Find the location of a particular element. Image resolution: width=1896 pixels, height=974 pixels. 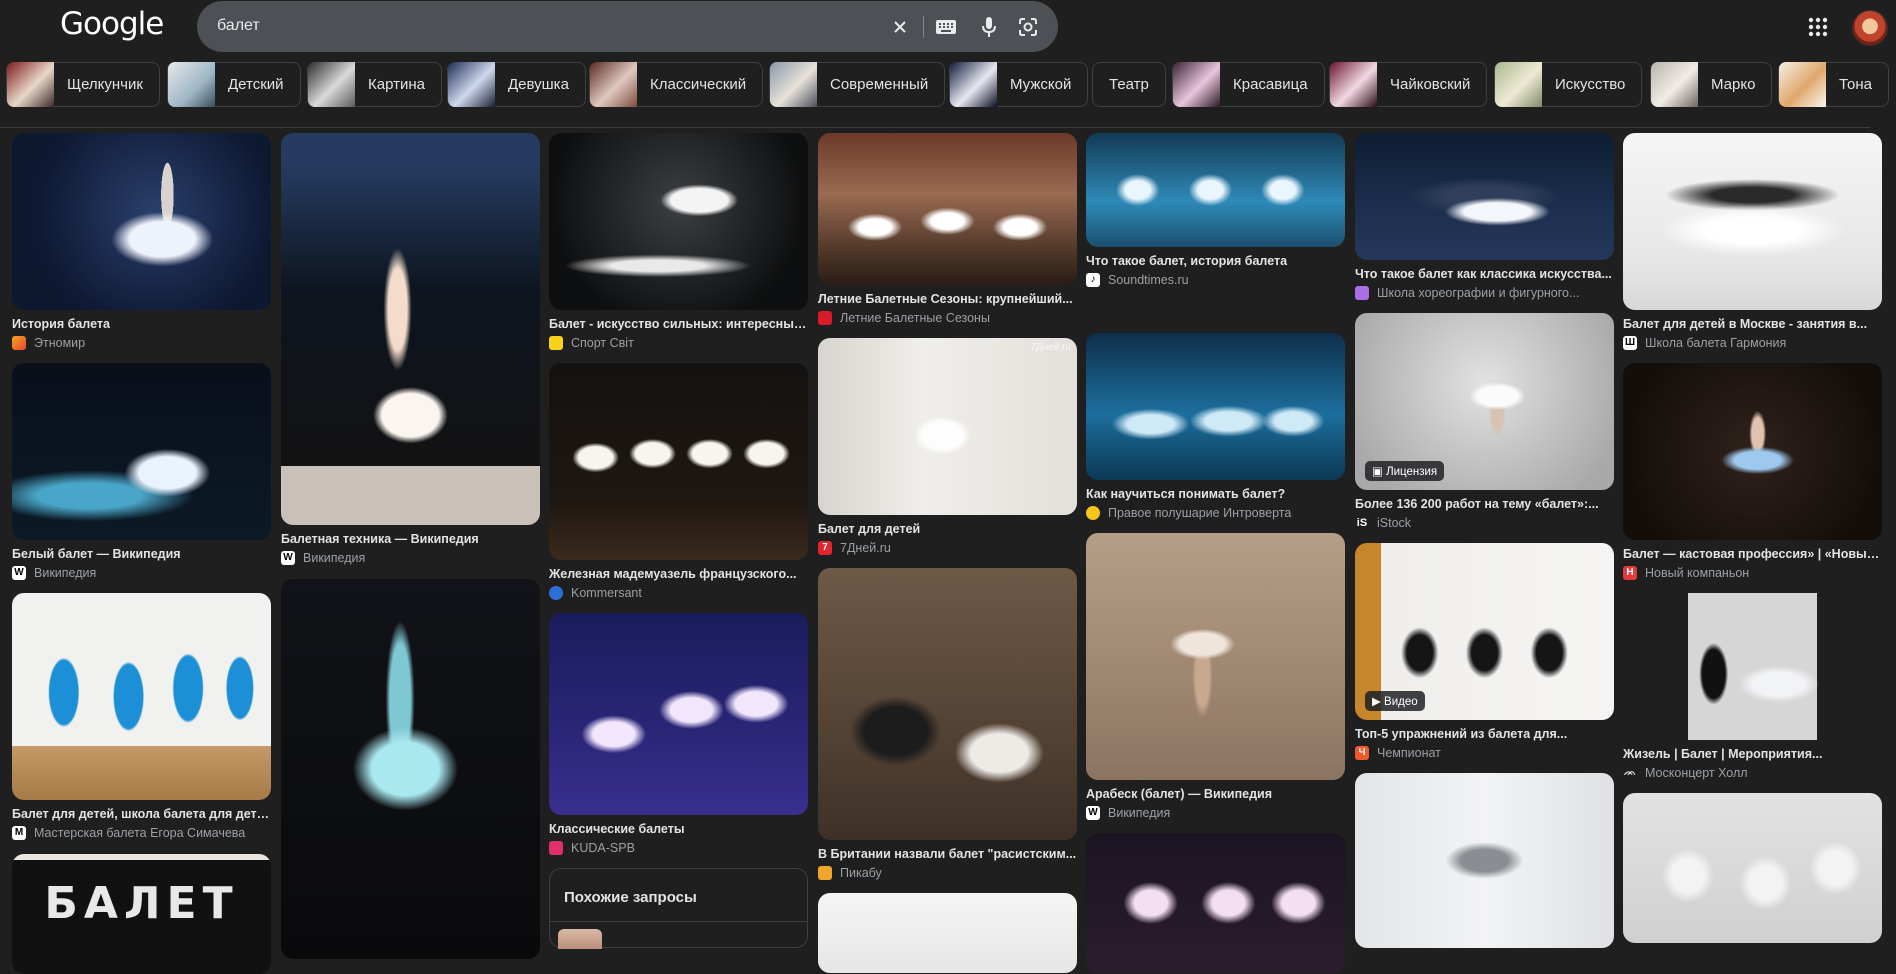

result-card: Классические балеты KUDA-SPB is located at coordinates (678, 734).